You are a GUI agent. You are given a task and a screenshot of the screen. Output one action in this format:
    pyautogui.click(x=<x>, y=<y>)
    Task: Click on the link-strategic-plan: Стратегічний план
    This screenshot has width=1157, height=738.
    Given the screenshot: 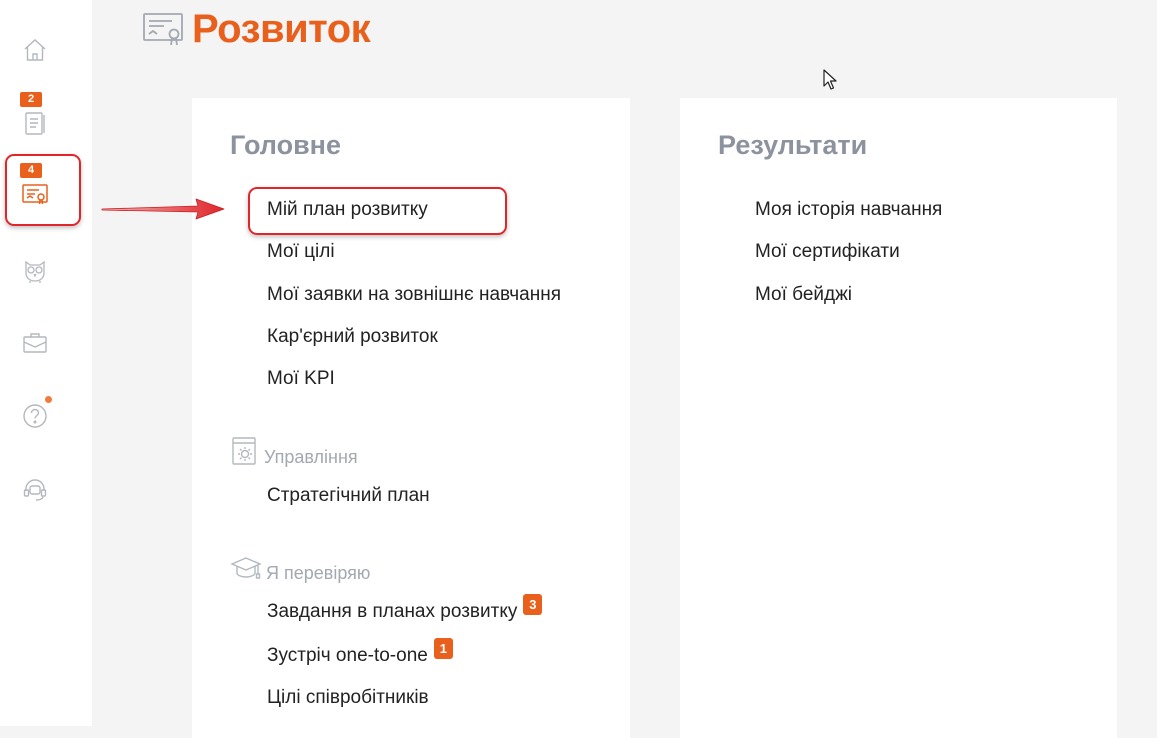 What is the action you would take?
    pyautogui.click(x=348, y=496)
    